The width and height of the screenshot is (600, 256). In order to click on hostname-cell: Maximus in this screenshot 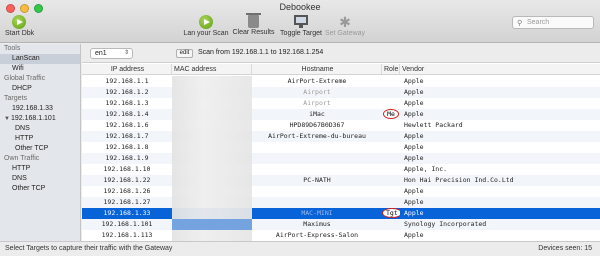, I will do `click(317, 224)`.